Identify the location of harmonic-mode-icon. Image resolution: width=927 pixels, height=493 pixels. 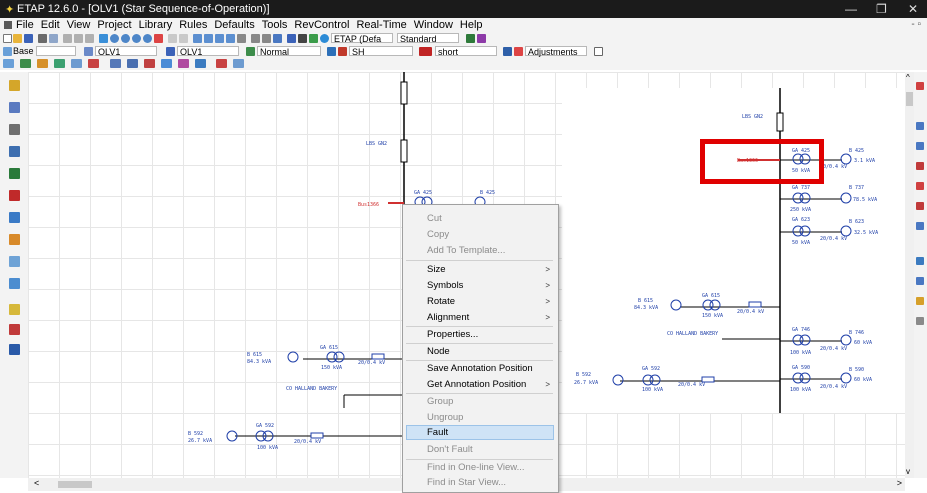
(76, 63).